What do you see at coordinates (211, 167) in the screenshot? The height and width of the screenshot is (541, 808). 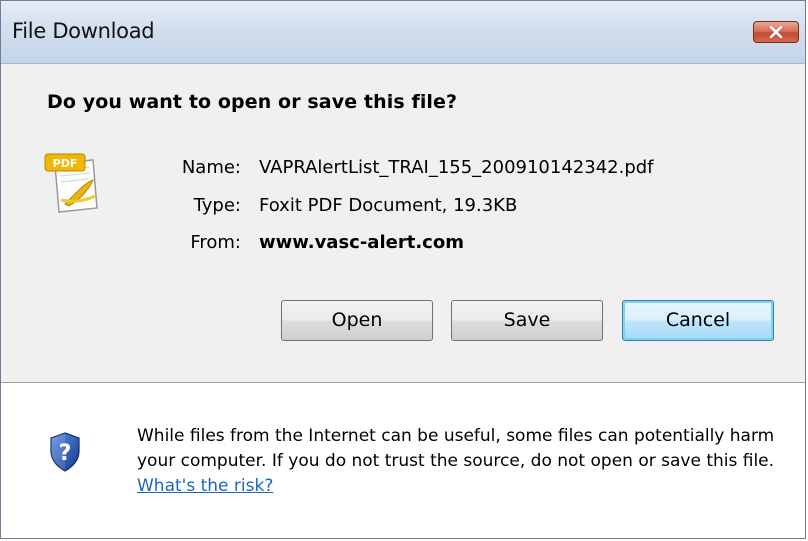 I see `name-label: Name:` at bounding box center [211, 167].